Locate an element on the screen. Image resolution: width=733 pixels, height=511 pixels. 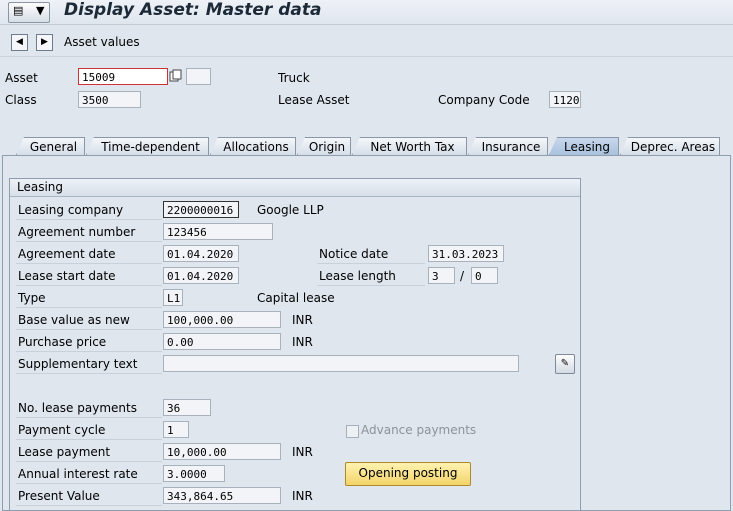
chevron-down-icon: ▼ is located at coordinates (40, 10).